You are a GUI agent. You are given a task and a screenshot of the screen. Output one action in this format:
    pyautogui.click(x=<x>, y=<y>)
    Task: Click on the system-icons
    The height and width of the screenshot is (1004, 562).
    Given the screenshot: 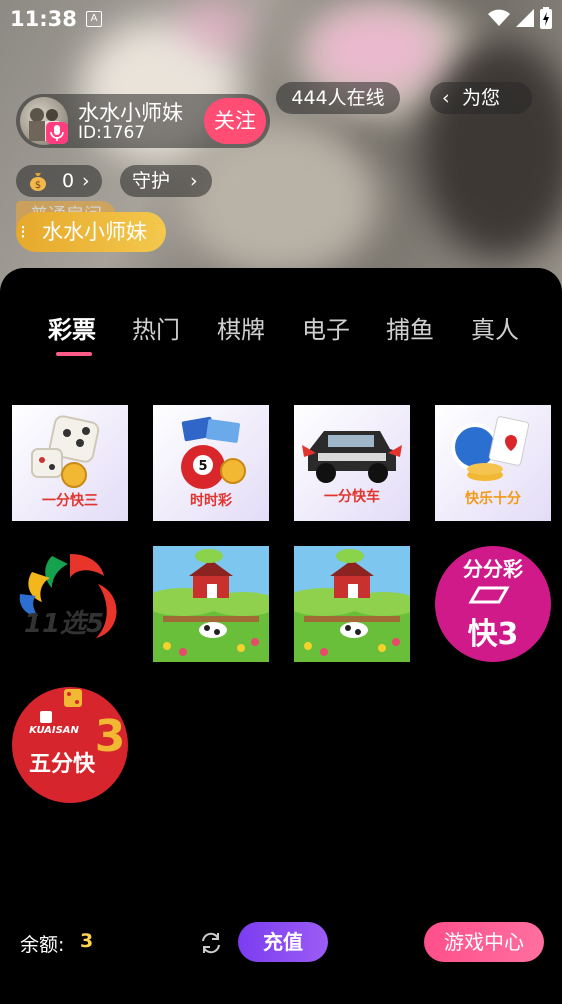 What is the action you would take?
    pyautogui.click(x=520, y=18)
    